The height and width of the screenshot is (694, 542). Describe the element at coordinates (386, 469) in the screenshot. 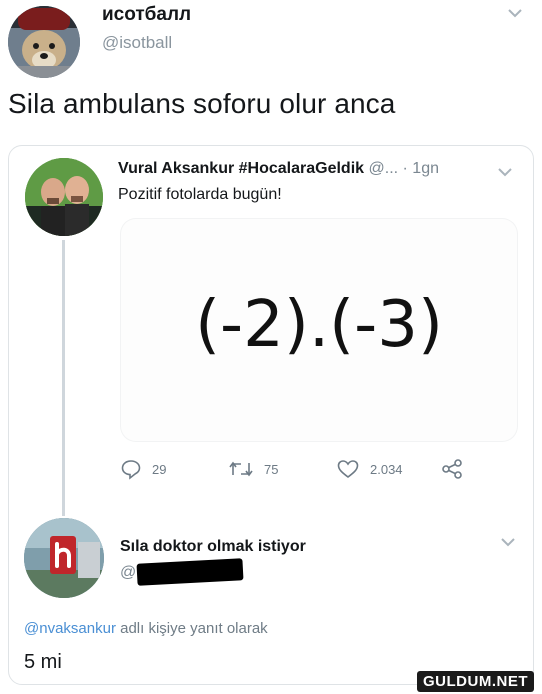

I see `like-count: 2.034` at that location.